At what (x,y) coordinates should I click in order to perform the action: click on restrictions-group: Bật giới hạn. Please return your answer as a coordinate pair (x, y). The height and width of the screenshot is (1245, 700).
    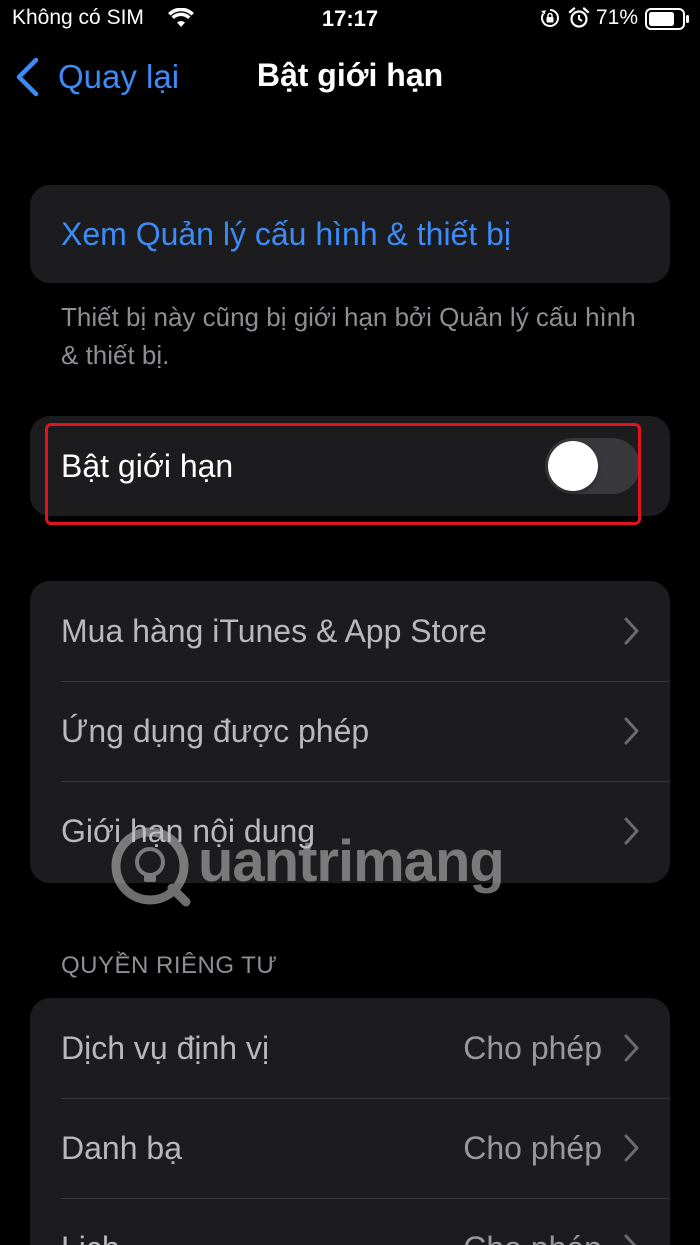
    Looking at the image, I should click on (350, 466).